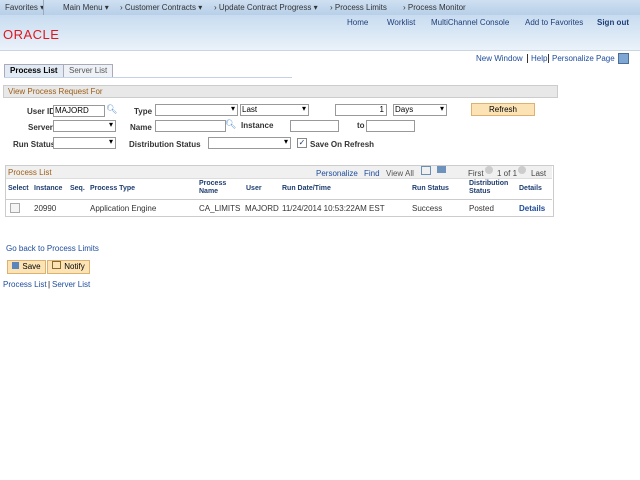 Image resolution: width=640 pixels, height=480 pixels. I want to click on breadcrumb-update-contract-progress: › Update Contract Progress ▾, so click(266, 7).